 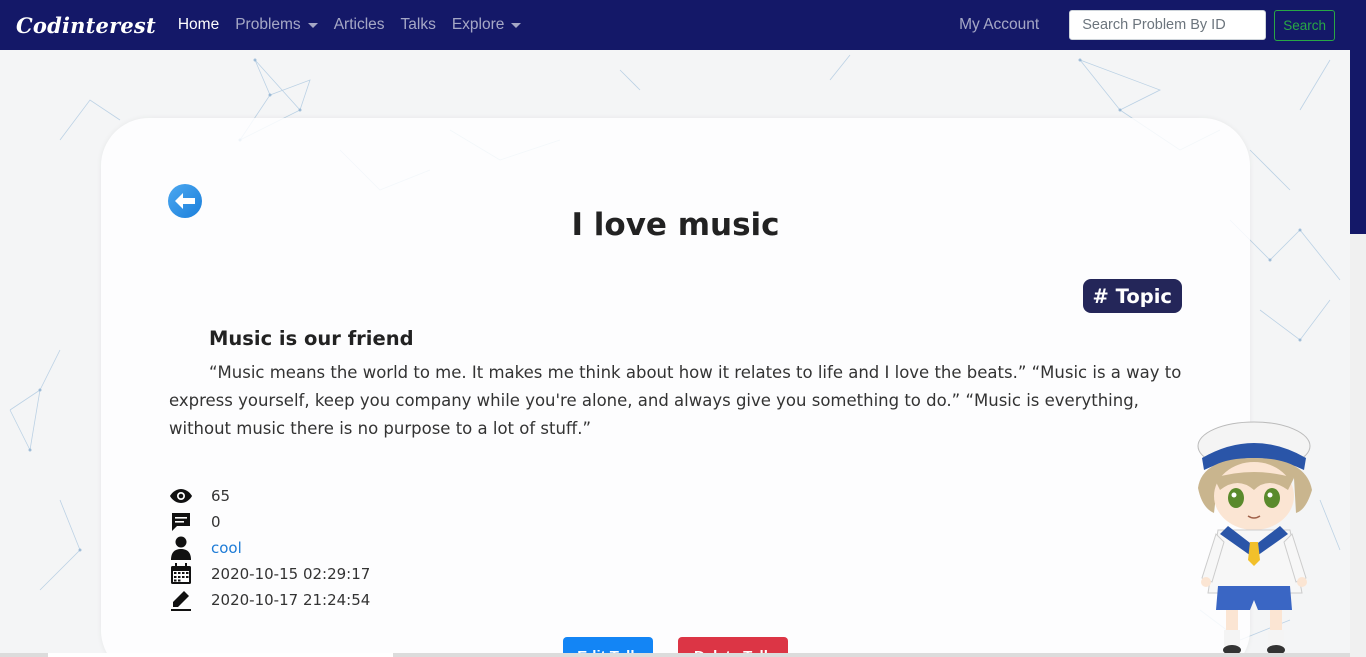 I want to click on created-row: 2020-10-15 02:29:17, so click(x=269, y=574).